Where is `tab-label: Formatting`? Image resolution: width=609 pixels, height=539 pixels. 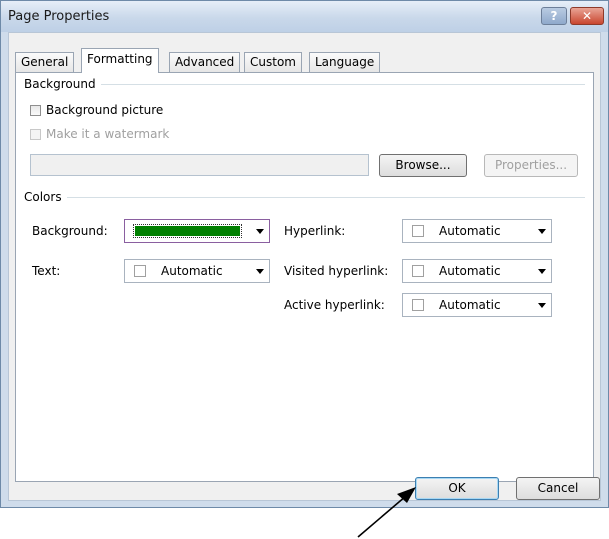 tab-label: Formatting is located at coordinates (120, 59).